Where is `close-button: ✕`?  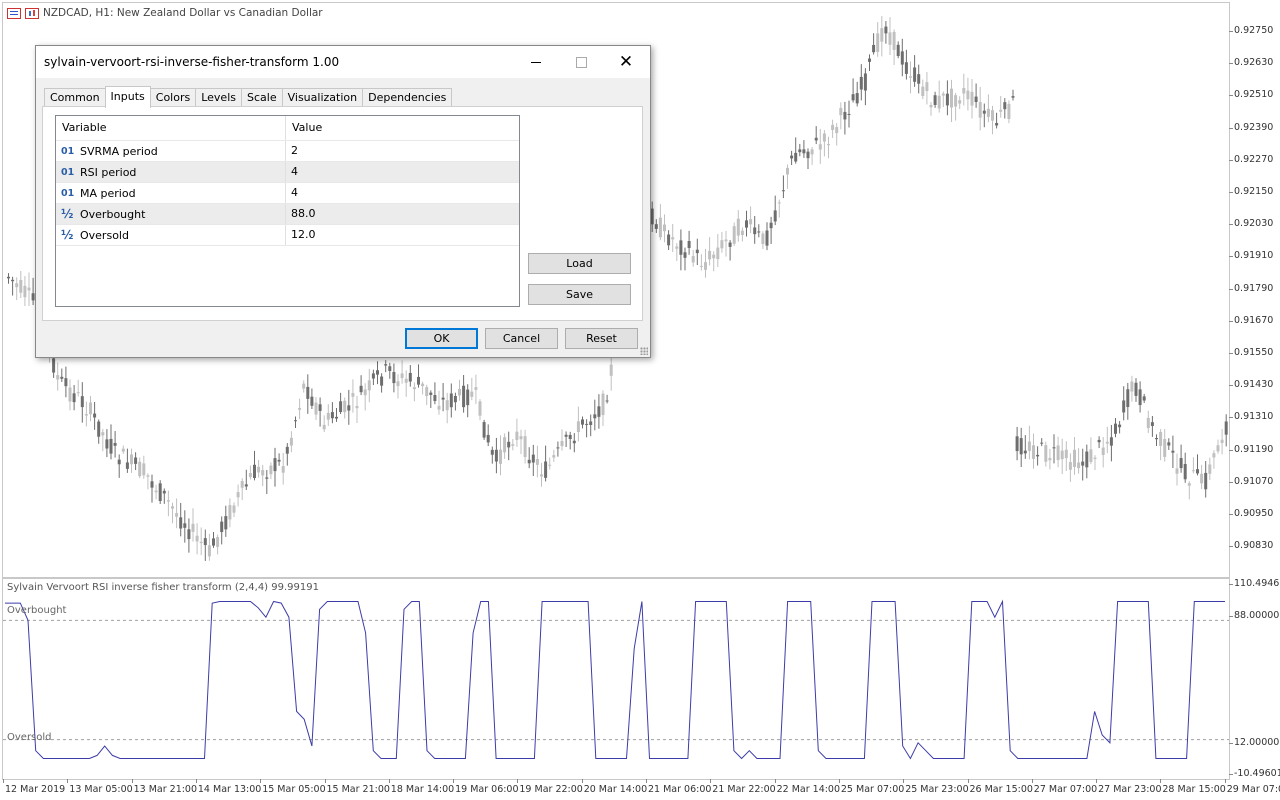 close-button: ✕ is located at coordinates (626, 62).